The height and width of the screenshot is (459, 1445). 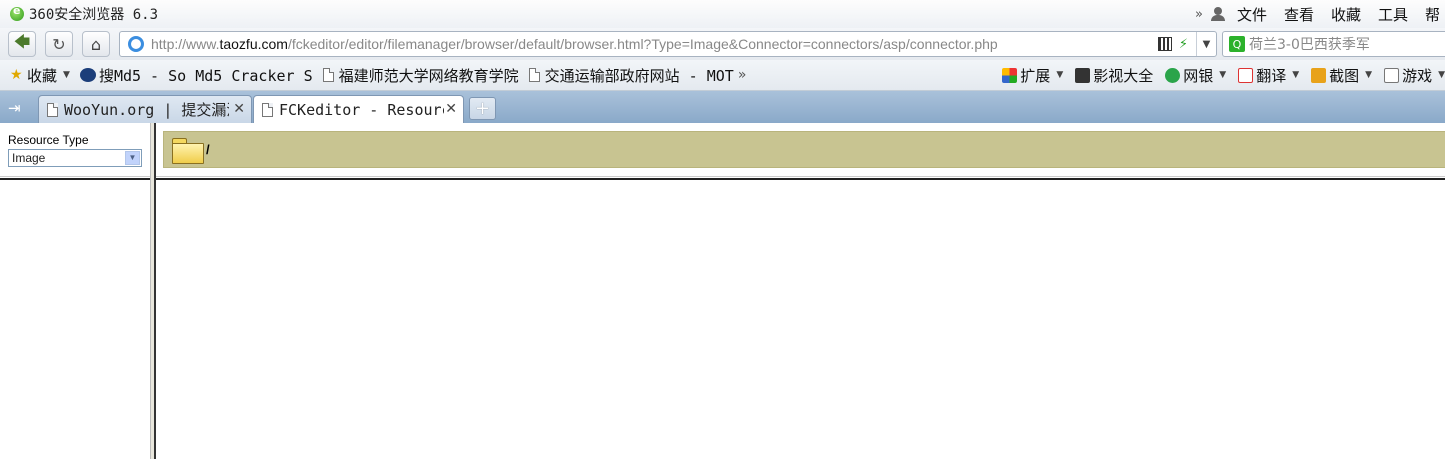 I want to click on translate-label: 翻译, so click(x=1271, y=75).